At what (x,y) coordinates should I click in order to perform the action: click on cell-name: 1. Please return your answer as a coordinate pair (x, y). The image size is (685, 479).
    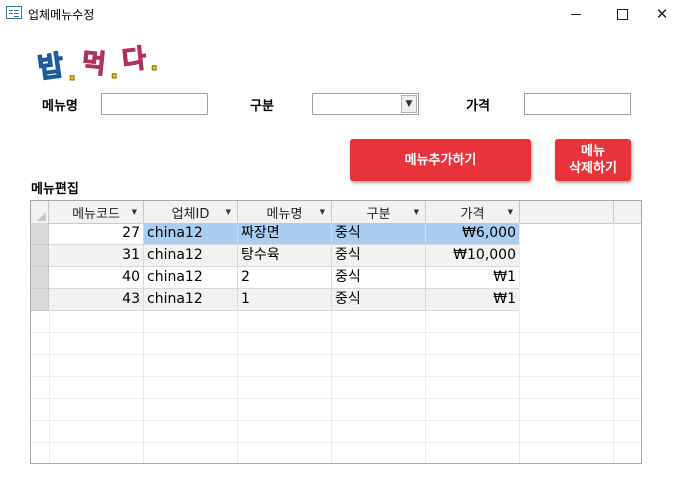
    Looking at the image, I should click on (285, 300).